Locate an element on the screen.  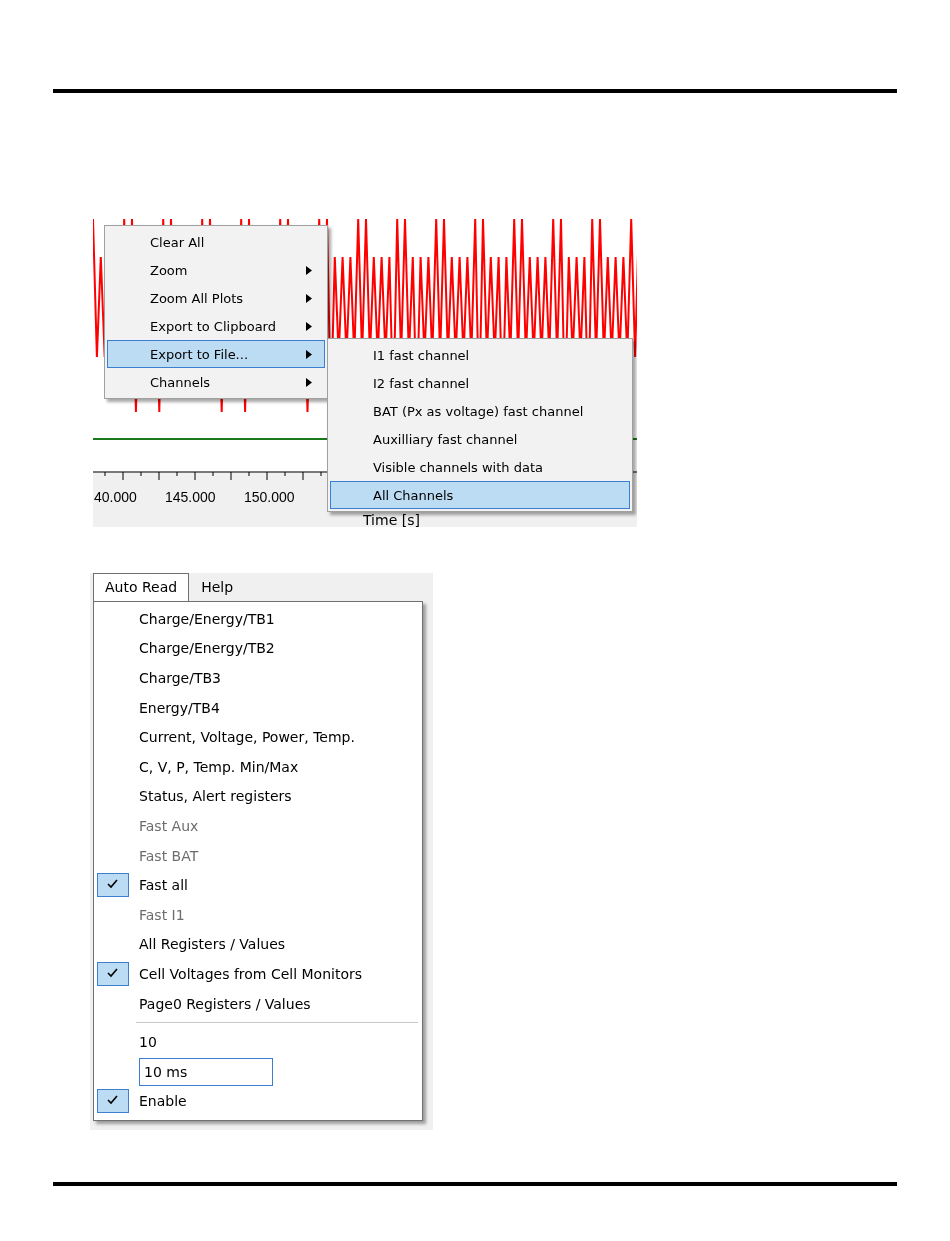
menu-item: All Registers / Values is located at coordinates (258, 944).